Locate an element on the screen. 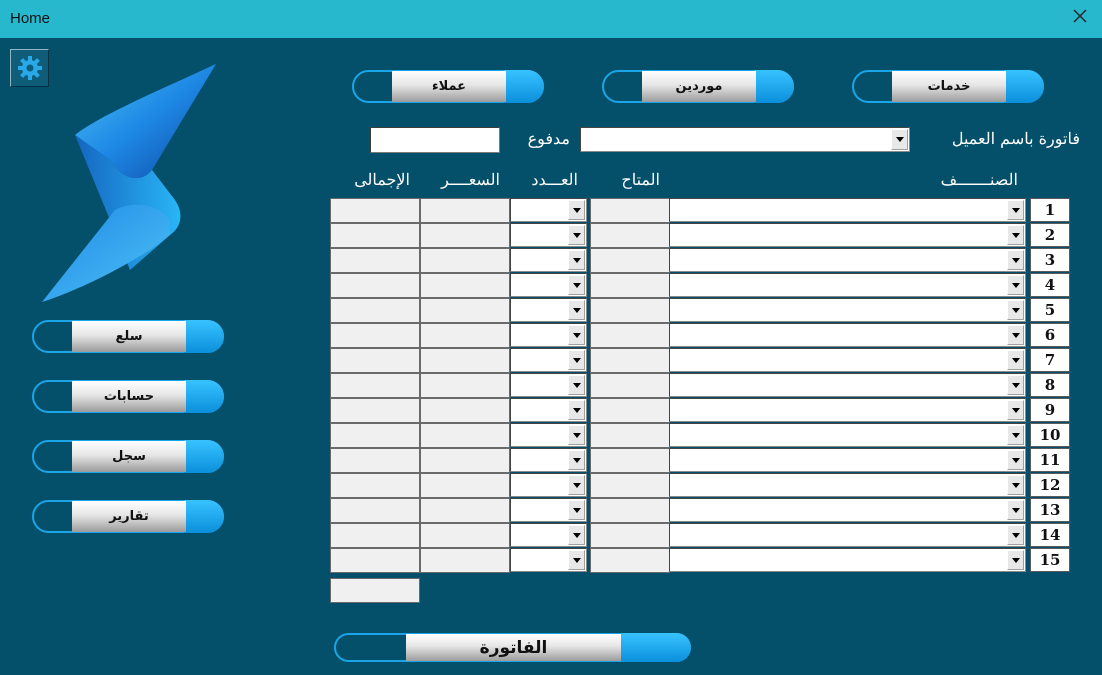  close-icon is located at coordinates (1080, 16).